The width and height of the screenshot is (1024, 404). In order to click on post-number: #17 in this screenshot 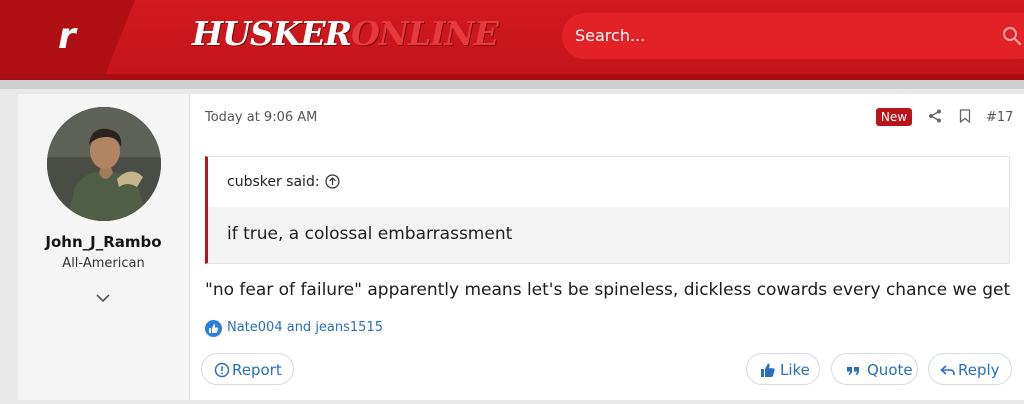, I will do `click(999, 117)`.